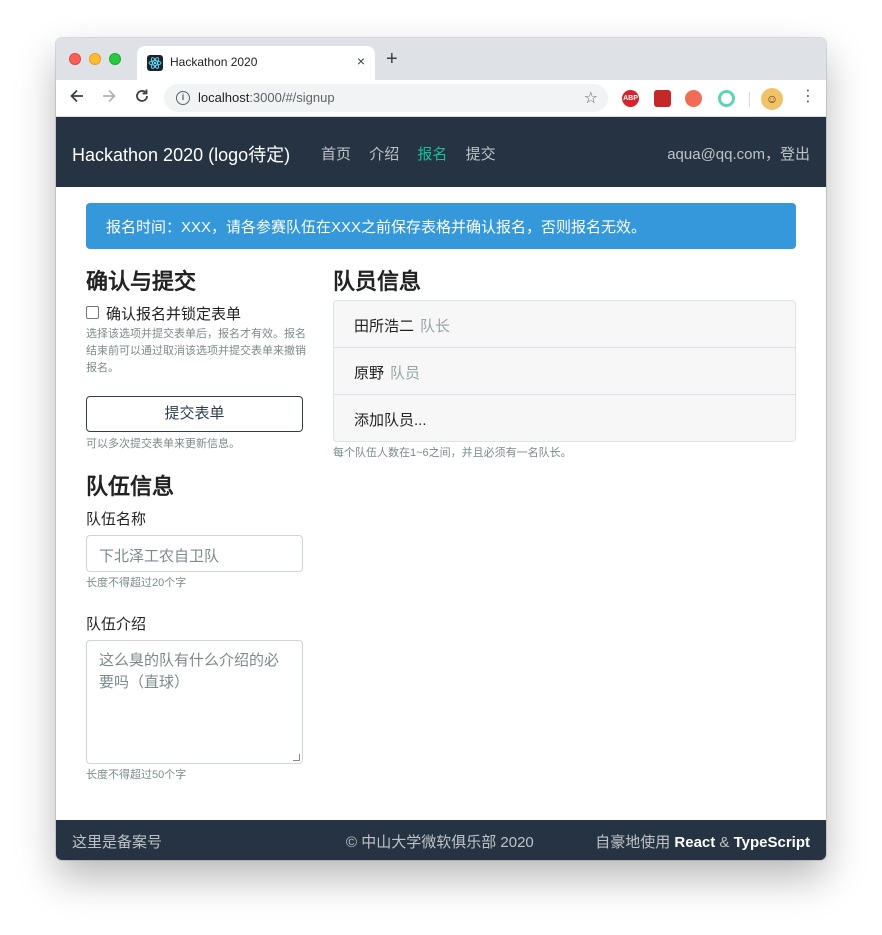 The height and width of the screenshot is (935, 882). I want to click on extension-ring-icon, so click(726, 98).